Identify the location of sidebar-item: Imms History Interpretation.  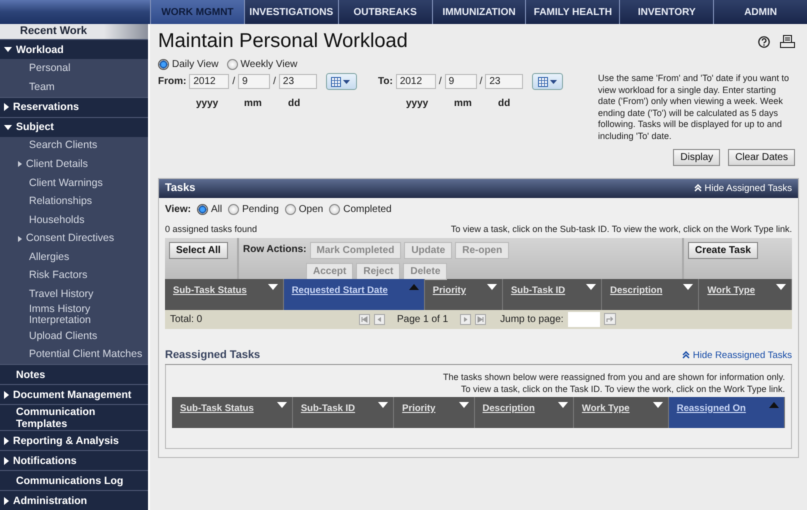
(74, 315).